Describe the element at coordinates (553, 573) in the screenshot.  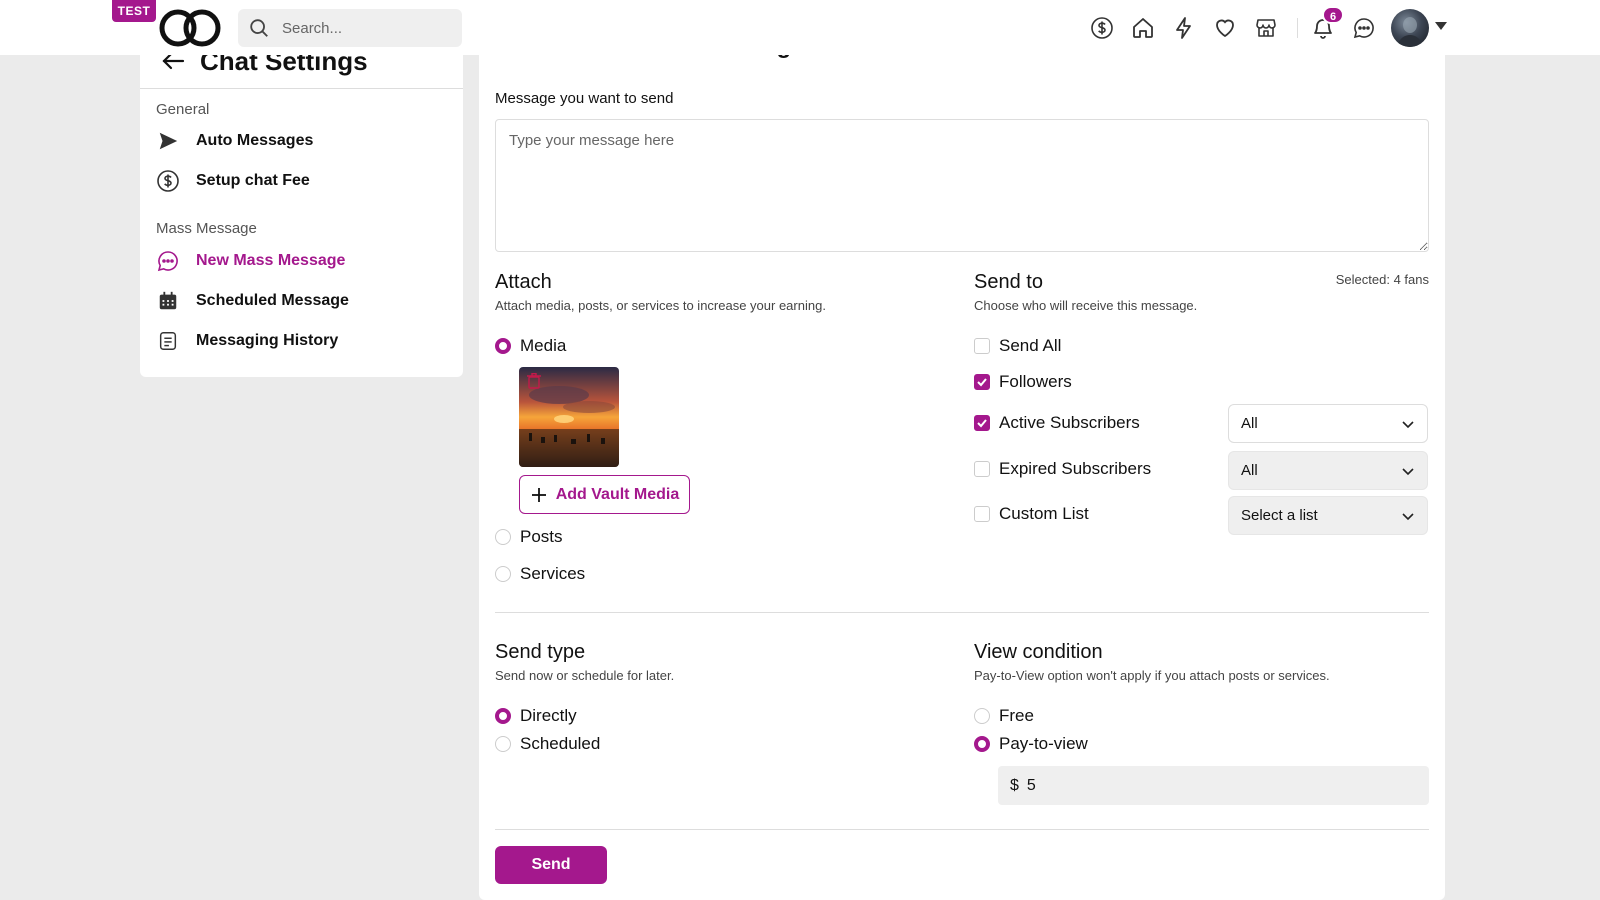
I see `option-label: Services` at that location.